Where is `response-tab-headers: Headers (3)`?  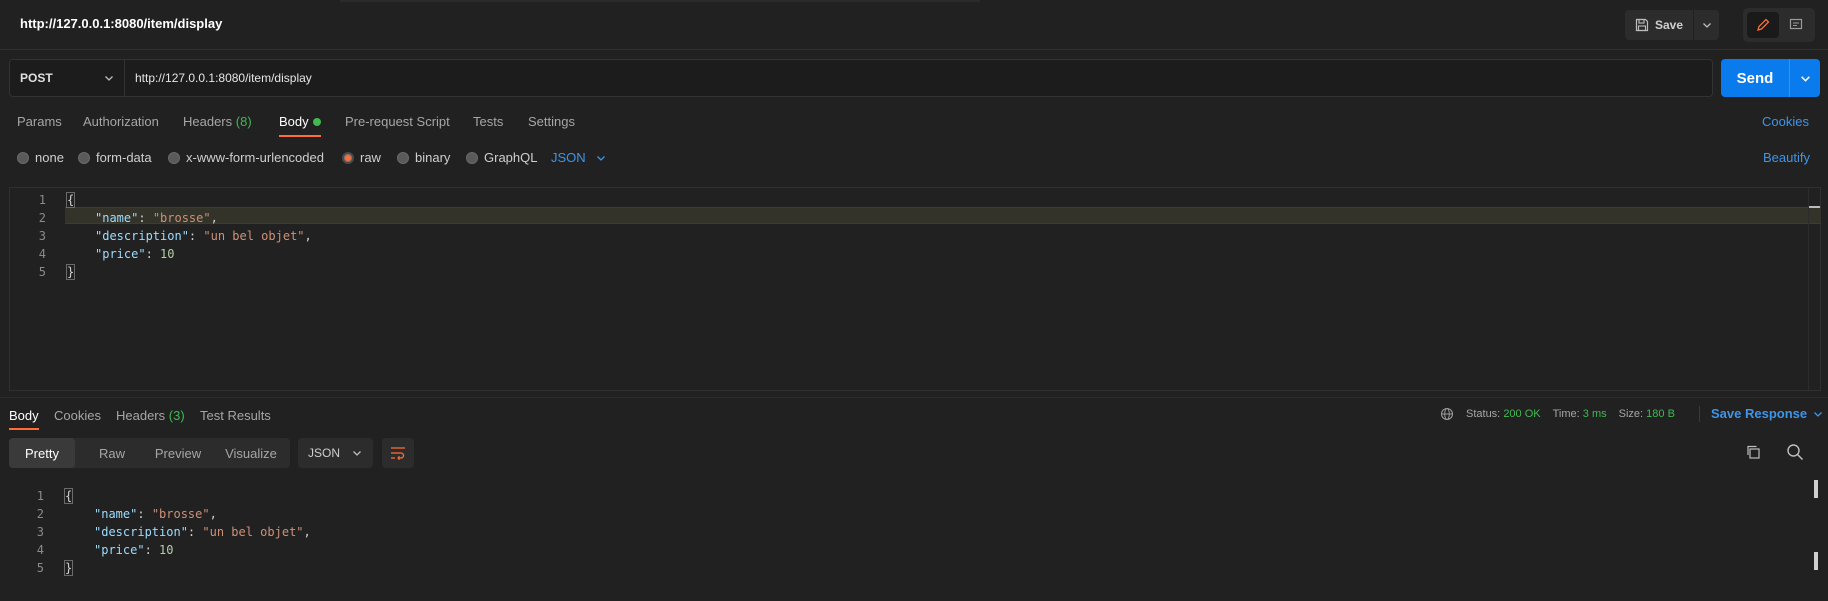
response-tab-headers: Headers (3) is located at coordinates (150, 415).